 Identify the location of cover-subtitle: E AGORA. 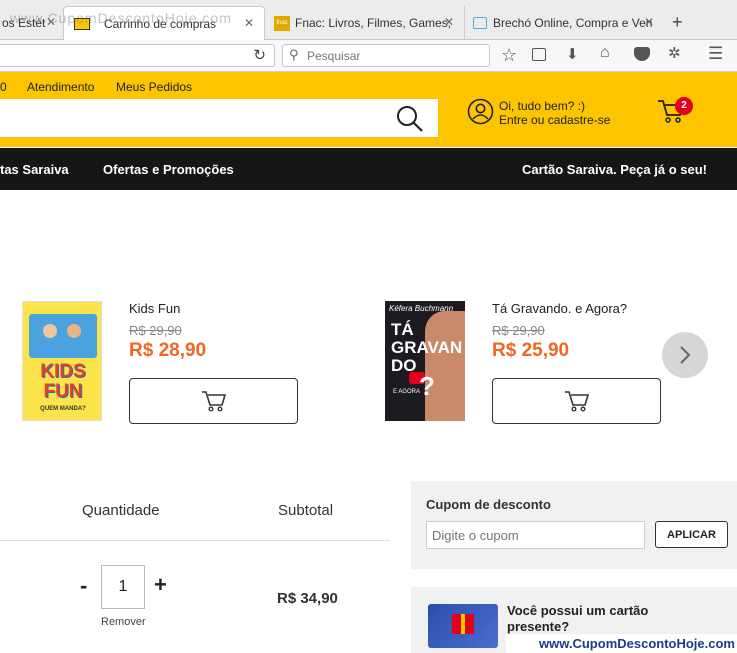
(407, 392).